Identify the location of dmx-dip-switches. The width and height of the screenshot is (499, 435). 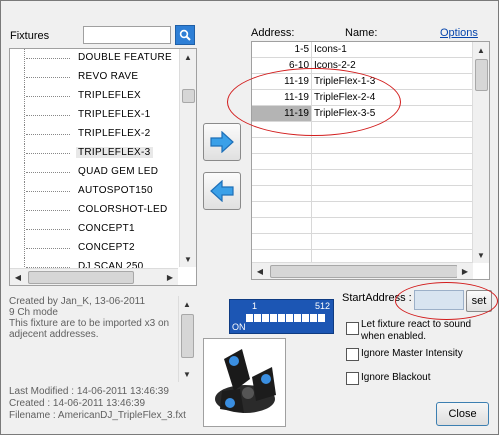
(286, 318).